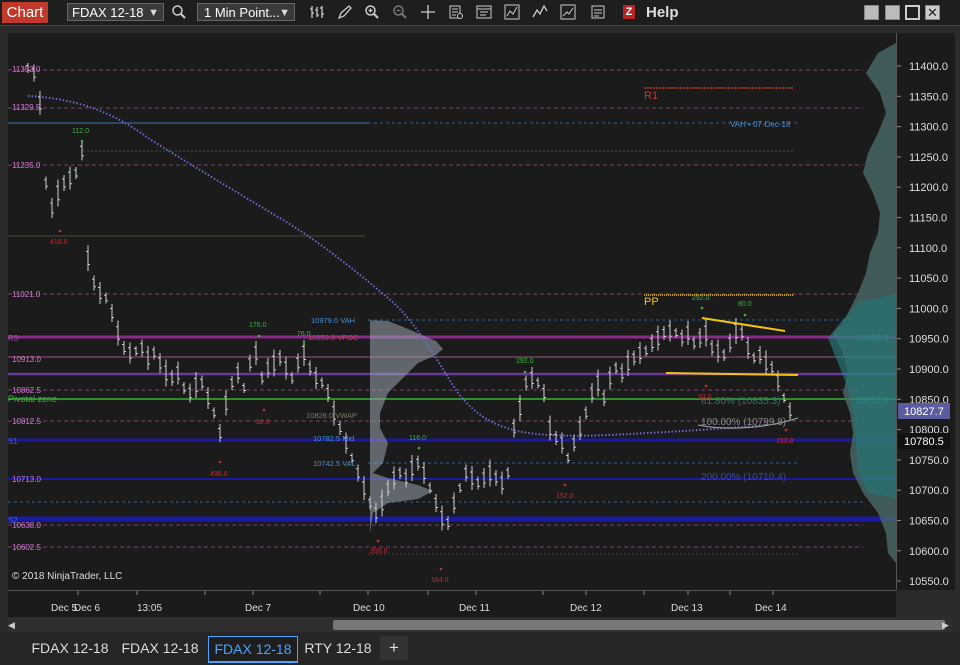  Describe the element at coordinates (12, 625) in the screenshot. I see `scroll-left-icon: ◀` at that location.